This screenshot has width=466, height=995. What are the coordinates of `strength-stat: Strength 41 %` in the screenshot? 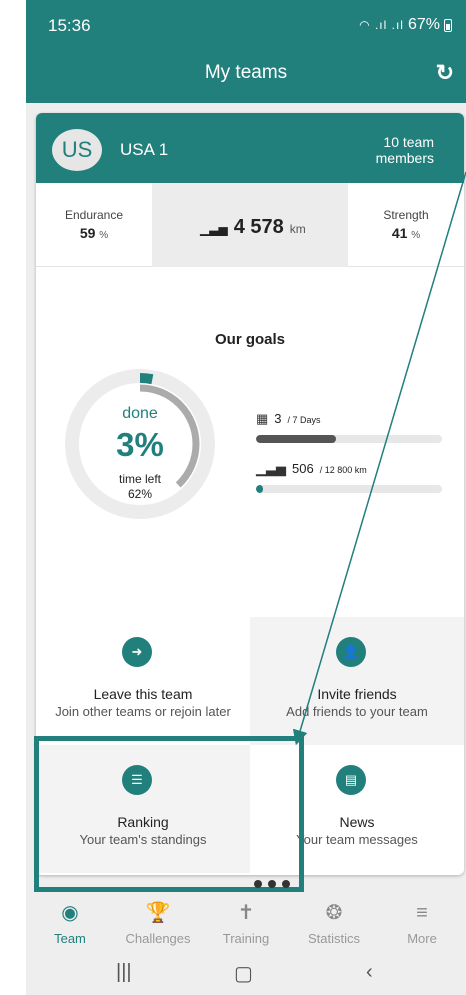 It's located at (406, 225).